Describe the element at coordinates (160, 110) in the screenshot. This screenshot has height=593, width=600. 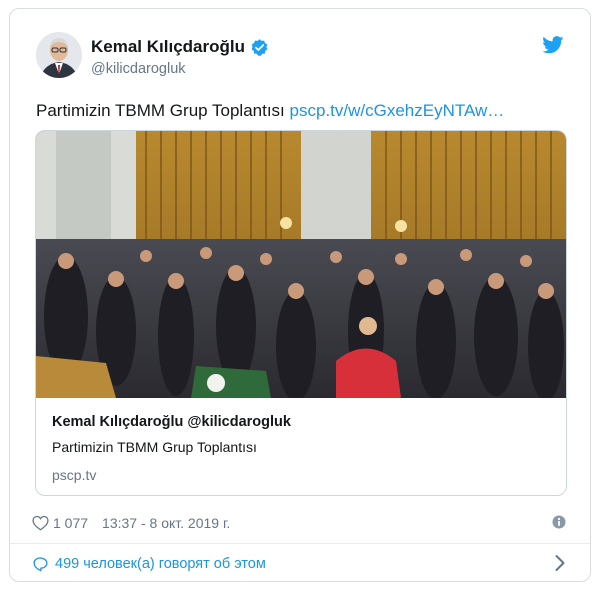
I see `tweet-body: Partimizin TBMM Grup Toplantısı` at that location.